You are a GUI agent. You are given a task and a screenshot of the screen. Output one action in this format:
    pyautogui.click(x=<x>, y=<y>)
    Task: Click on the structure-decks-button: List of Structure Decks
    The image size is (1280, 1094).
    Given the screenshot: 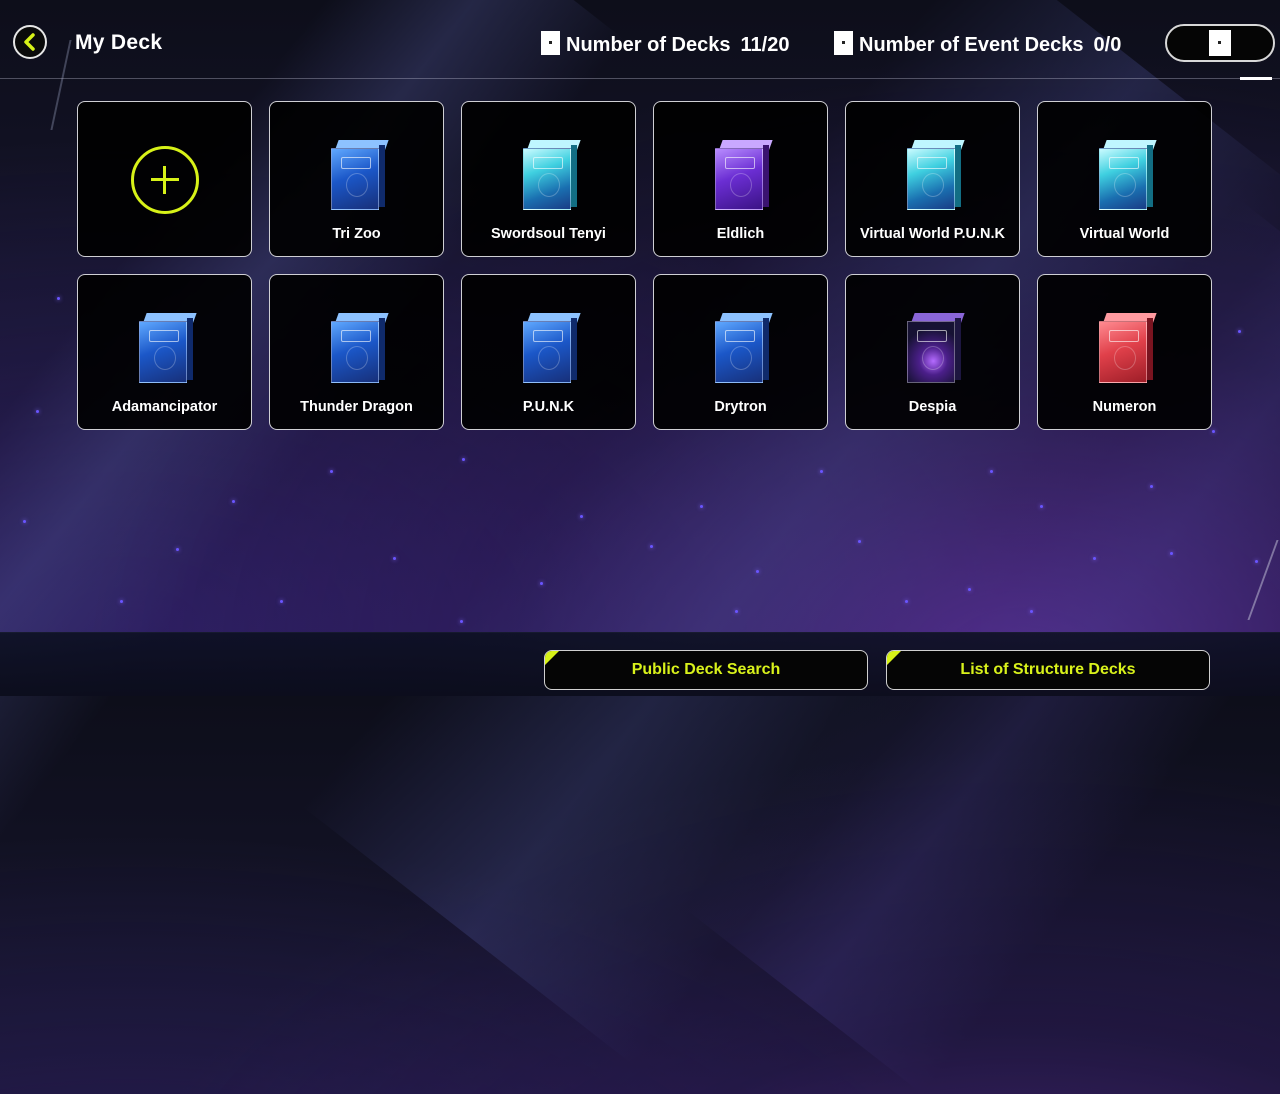 What is the action you would take?
    pyautogui.click(x=1048, y=670)
    